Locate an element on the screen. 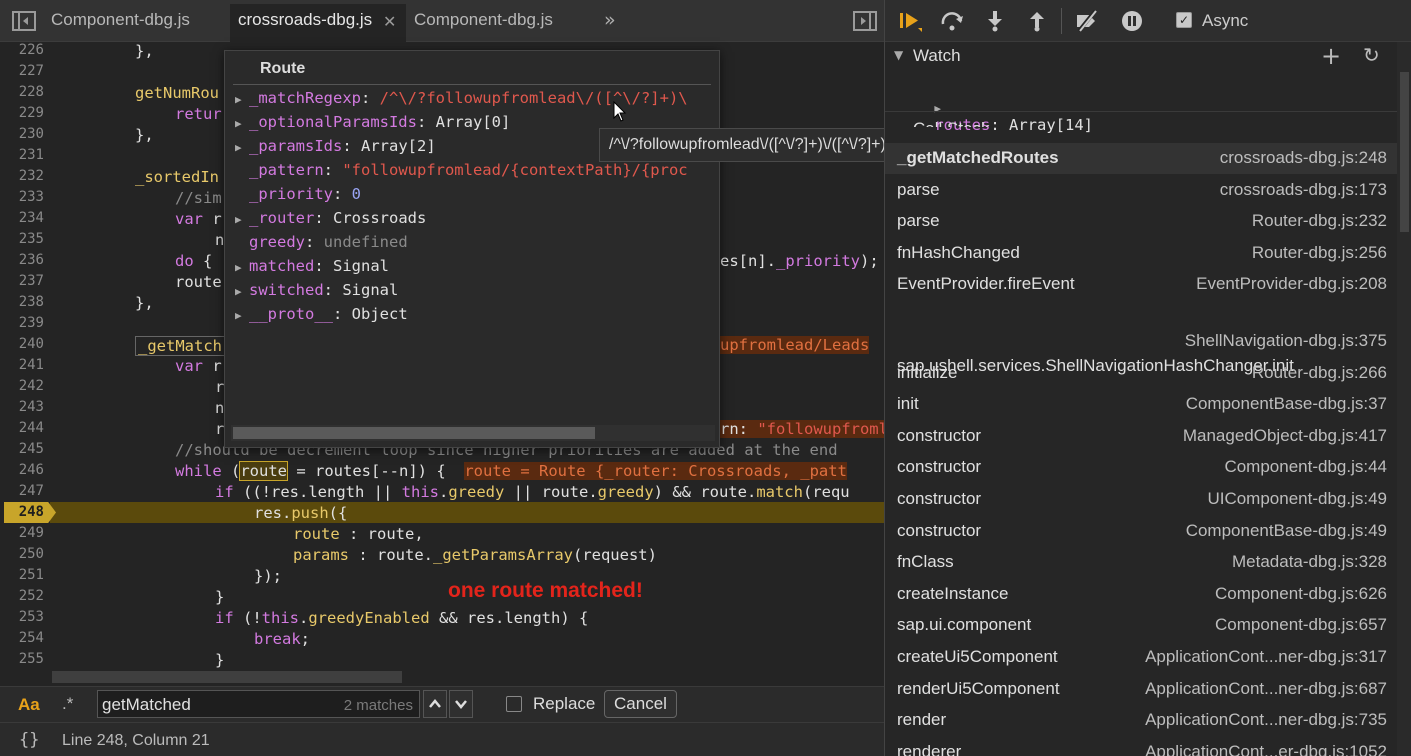 Image resolution: width=1411 pixels, height=756 pixels. call-stack-frame: constructor ComponentBase-dbg.js:49 is located at coordinates (1142, 536).